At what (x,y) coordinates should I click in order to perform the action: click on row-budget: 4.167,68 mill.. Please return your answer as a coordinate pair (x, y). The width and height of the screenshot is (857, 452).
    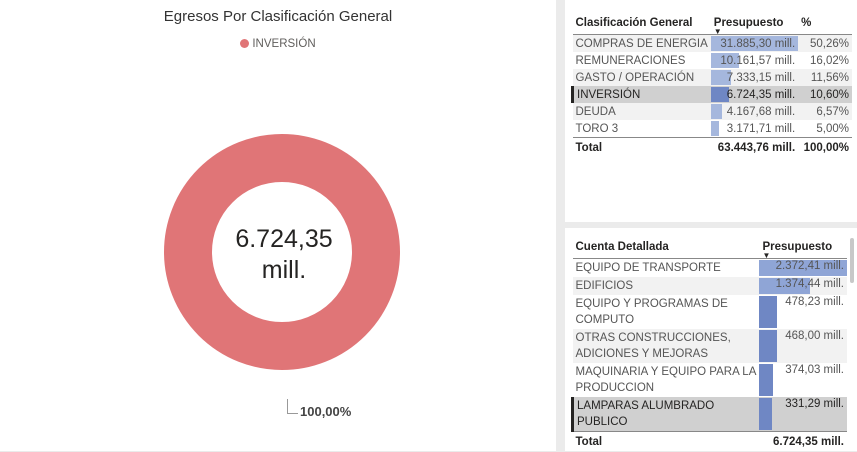
    Looking at the image, I should click on (754, 111).